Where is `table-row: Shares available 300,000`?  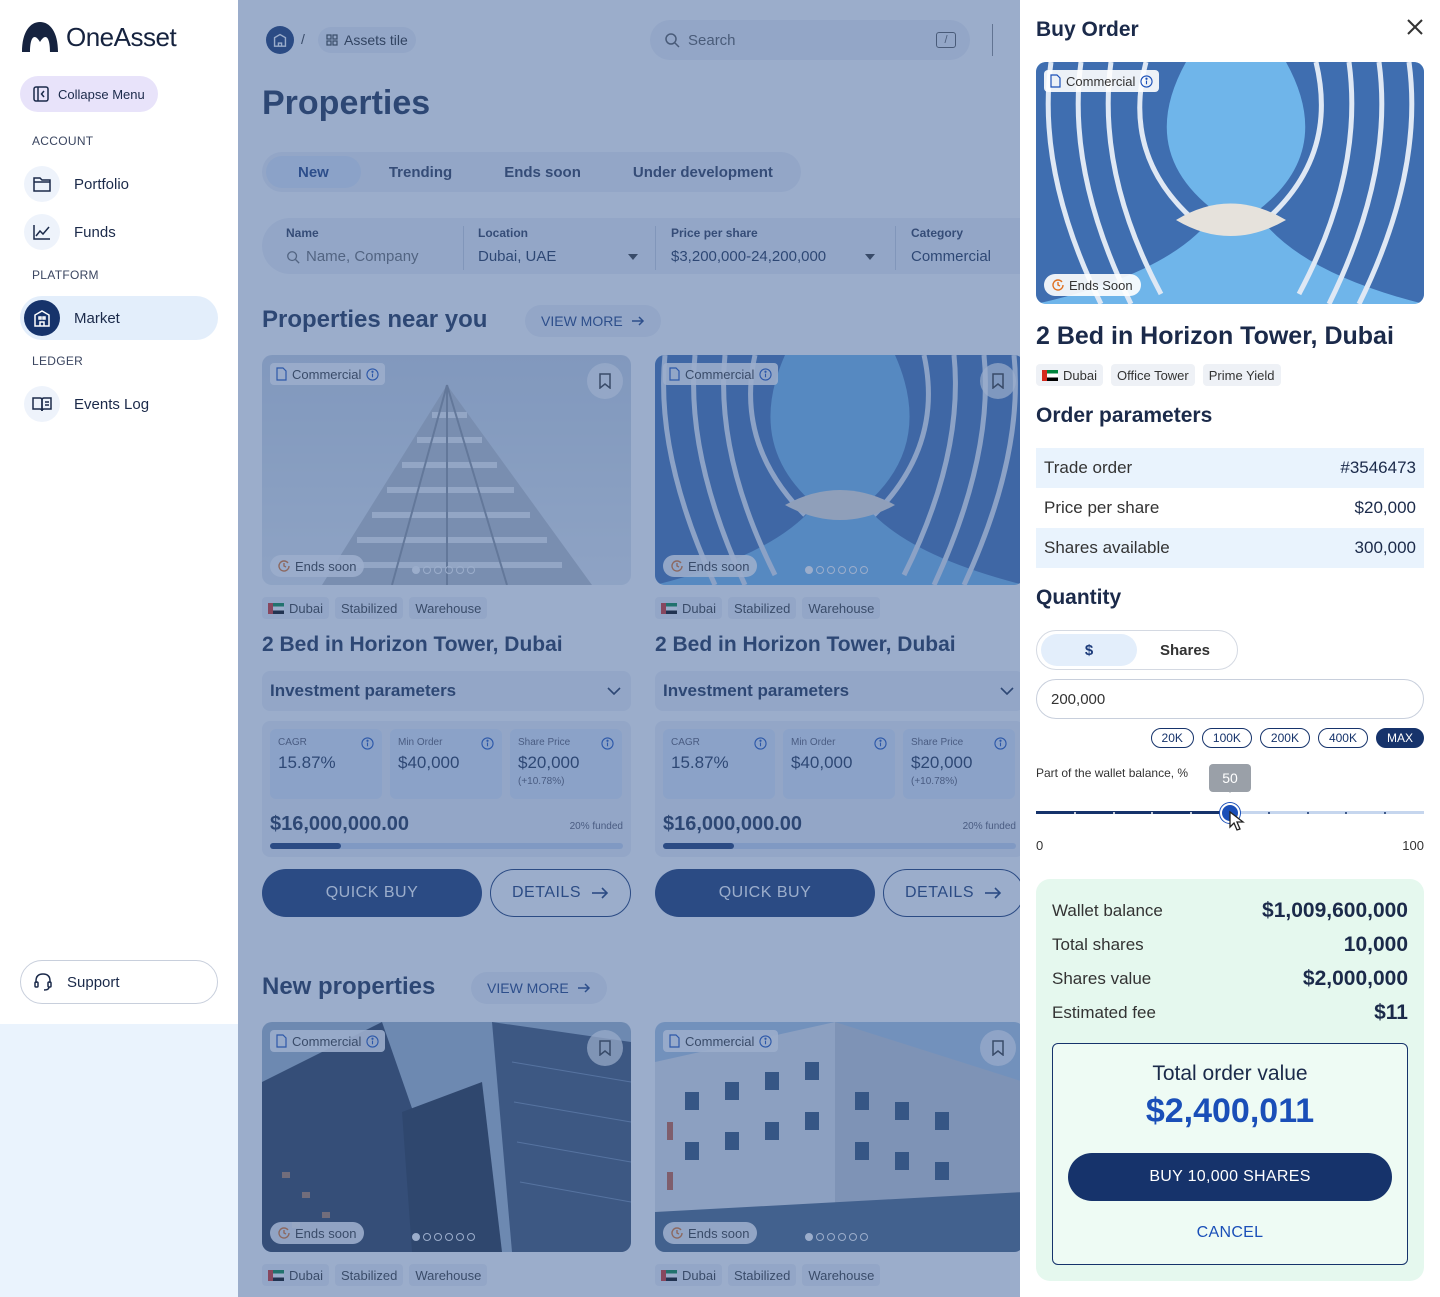 table-row: Shares available 300,000 is located at coordinates (1230, 548).